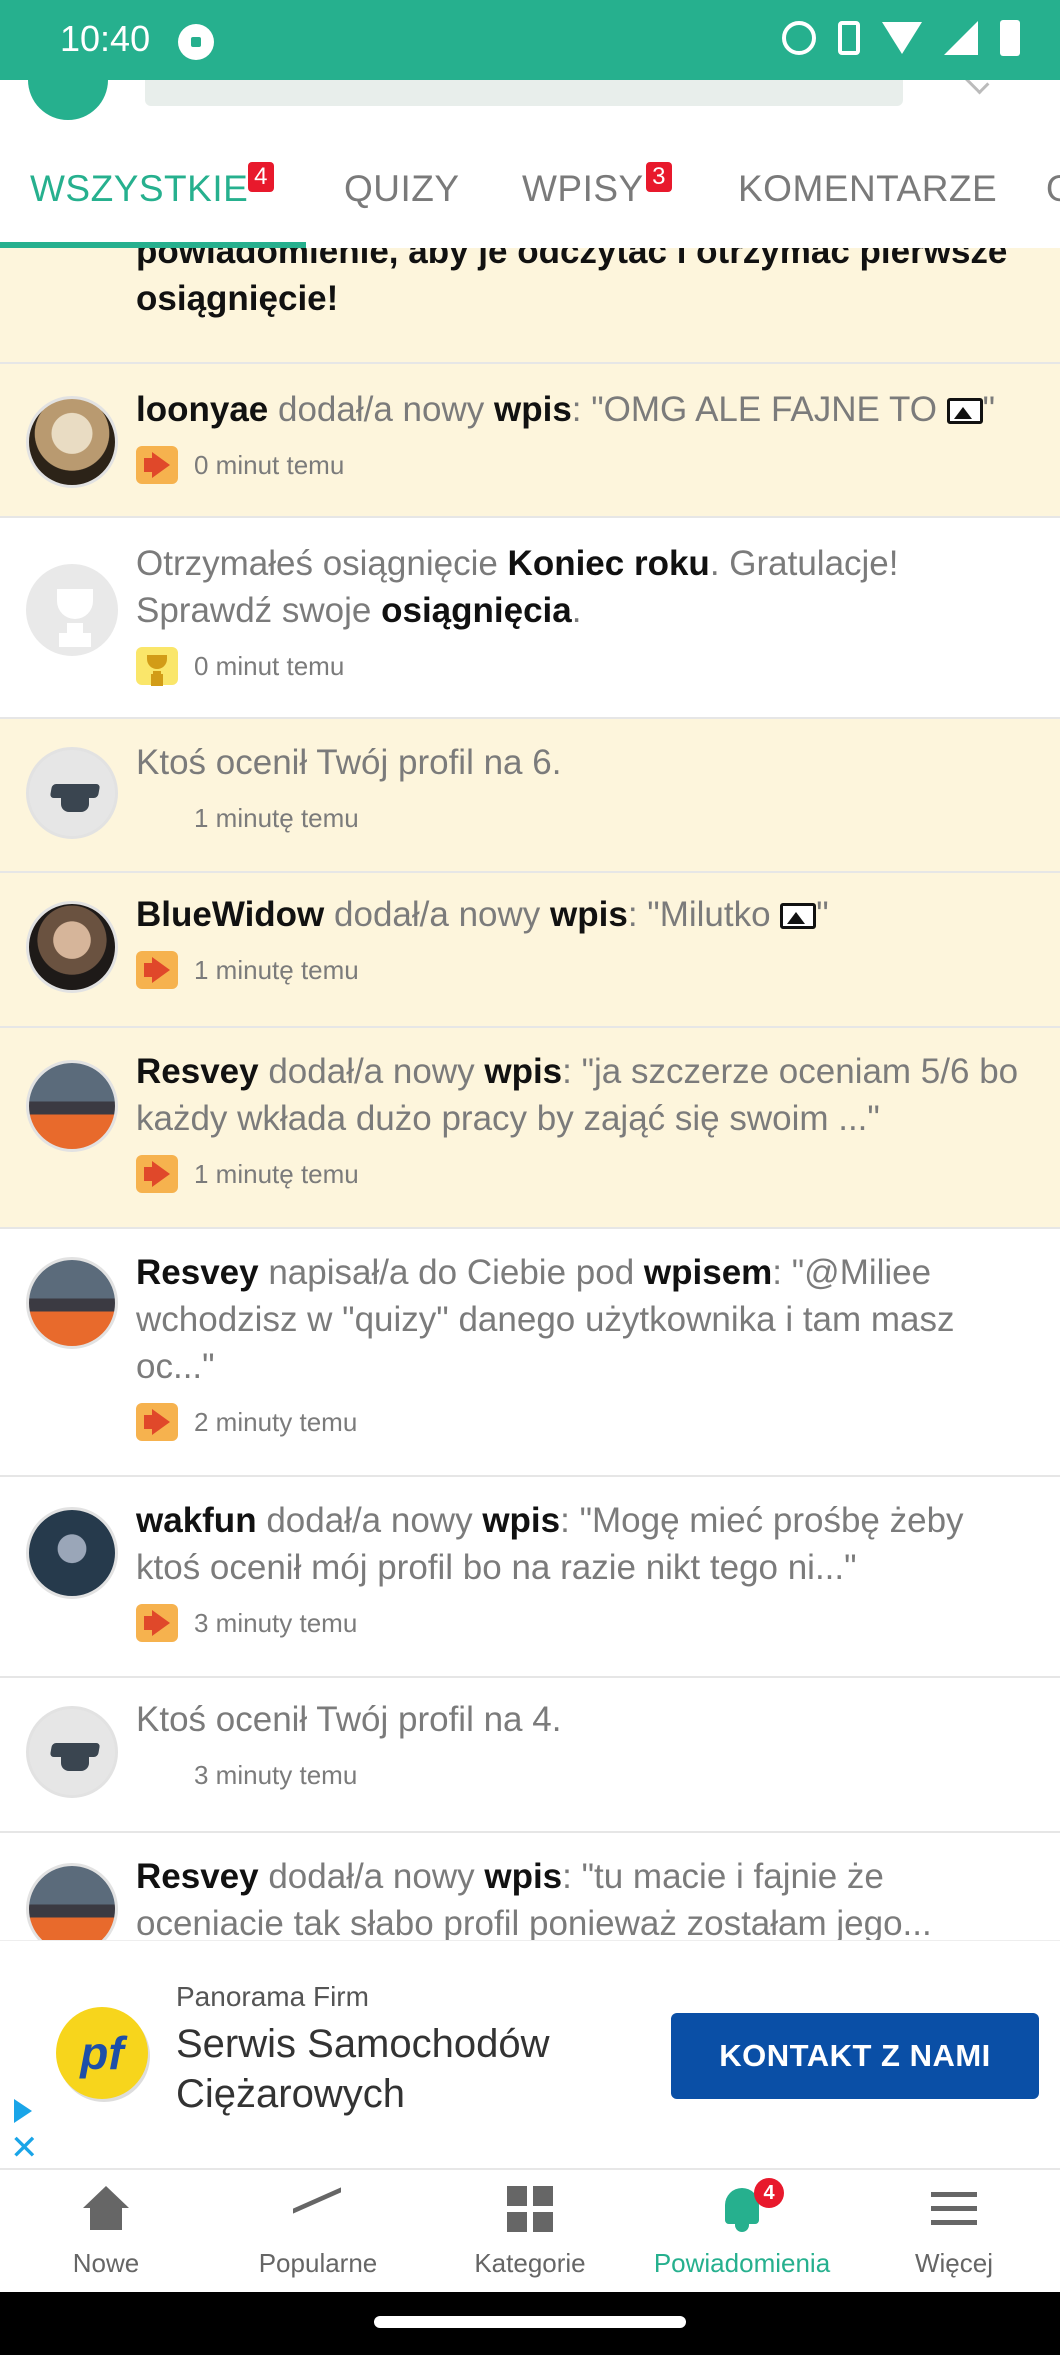 This screenshot has height=2355, width=1060. Describe the element at coordinates (576, 610) in the screenshot. I see `text-part: .` at that location.